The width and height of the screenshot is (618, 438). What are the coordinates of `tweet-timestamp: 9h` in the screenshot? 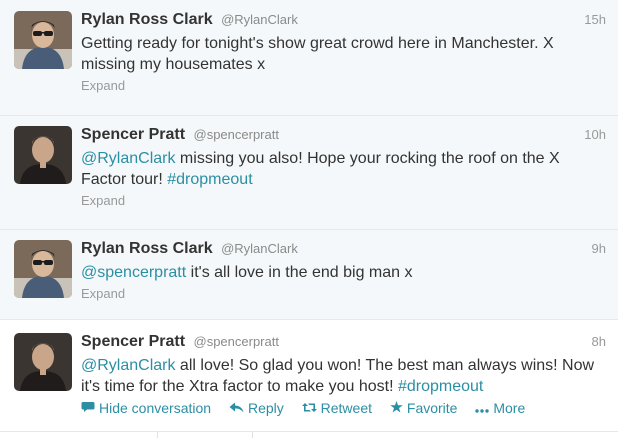 It's located at (599, 248).